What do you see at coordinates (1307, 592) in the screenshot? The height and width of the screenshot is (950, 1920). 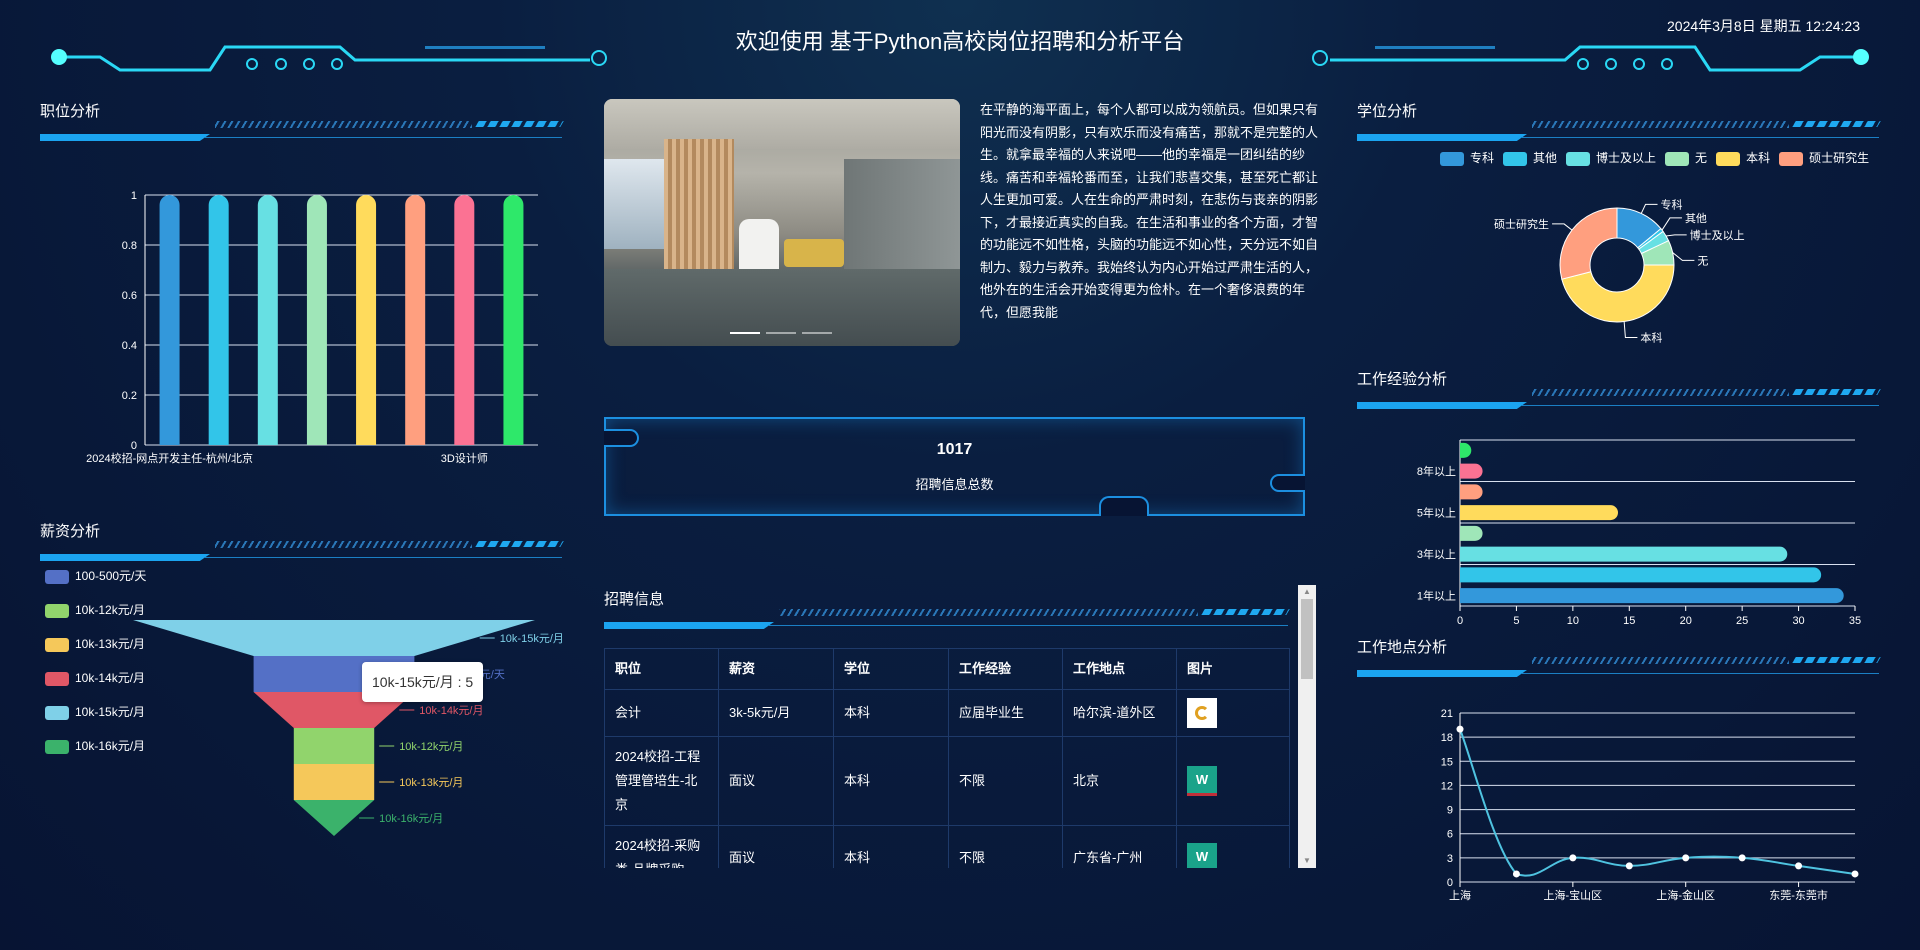 I see `scroll-up-arrow-icon: ▲` at bounding box center [1307, 592].